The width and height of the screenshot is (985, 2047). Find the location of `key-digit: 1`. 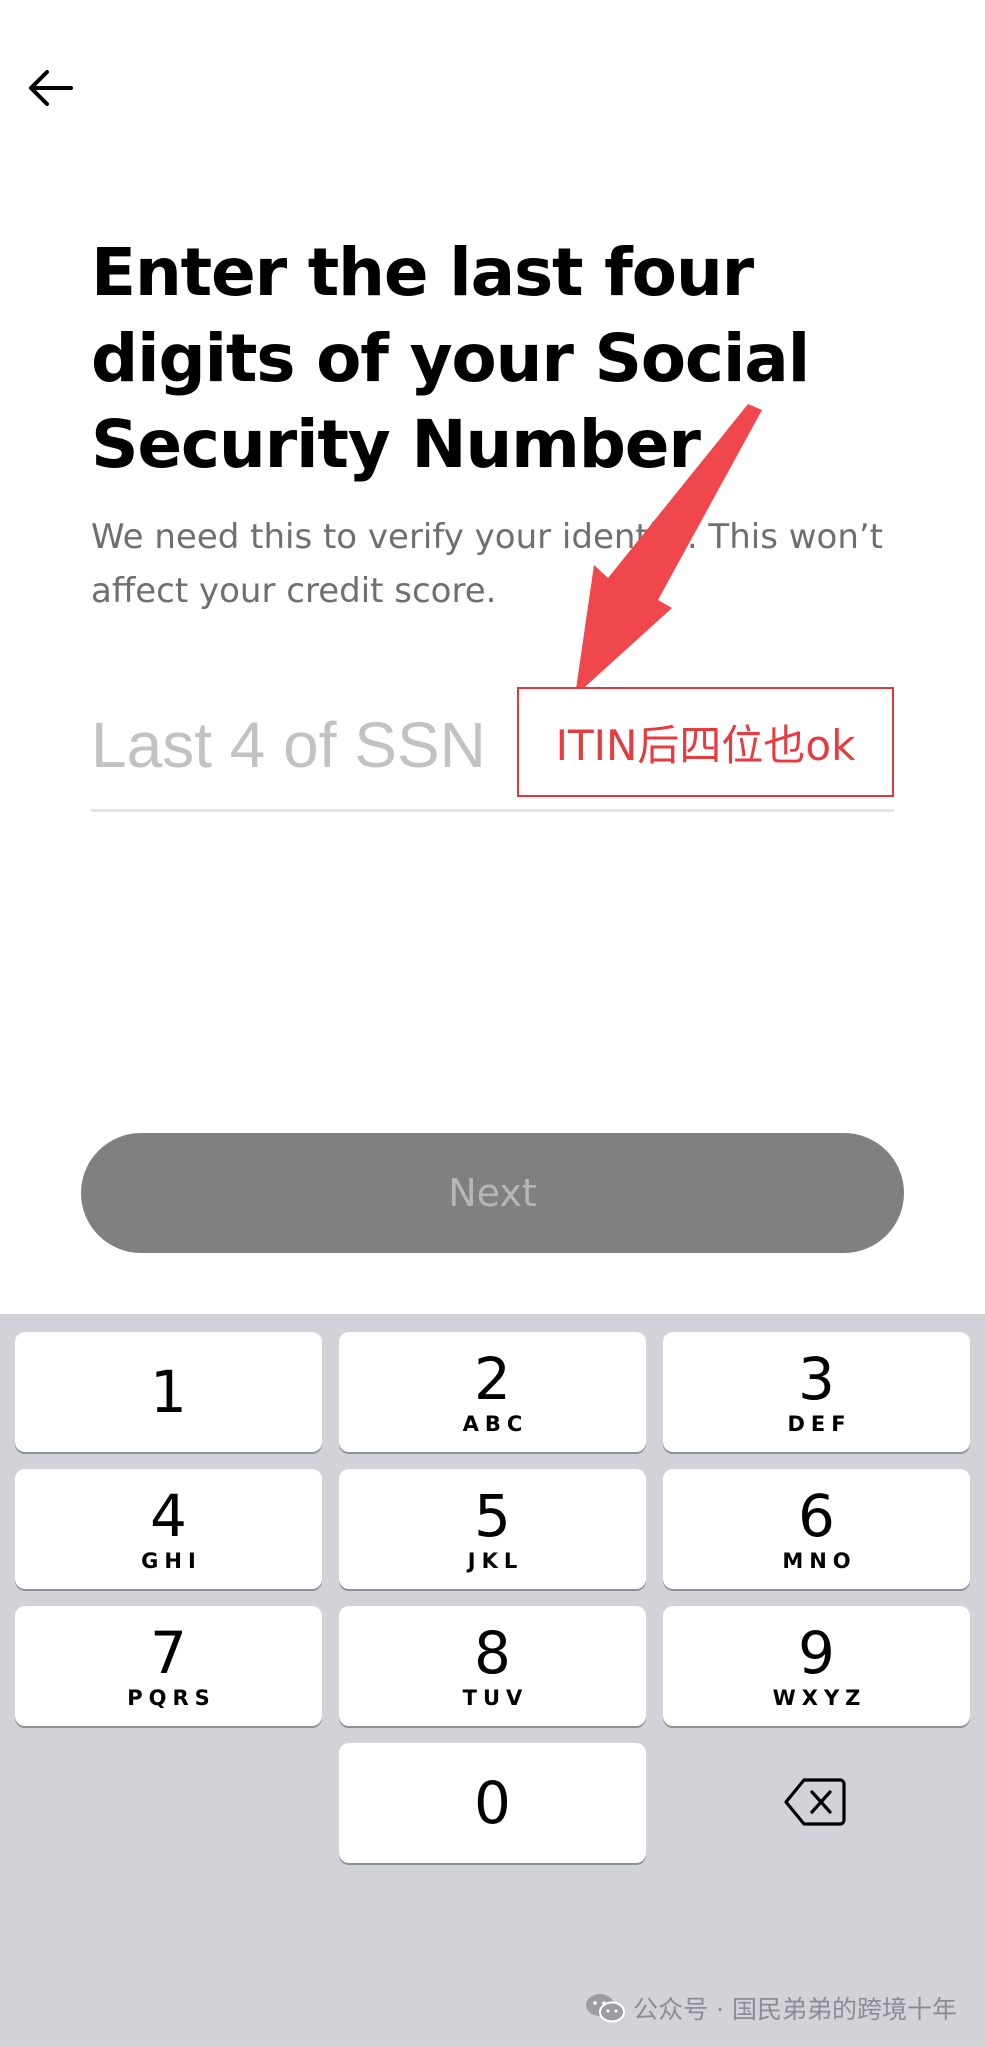

key-digit: 1 is located at coordinates (168, 1392).